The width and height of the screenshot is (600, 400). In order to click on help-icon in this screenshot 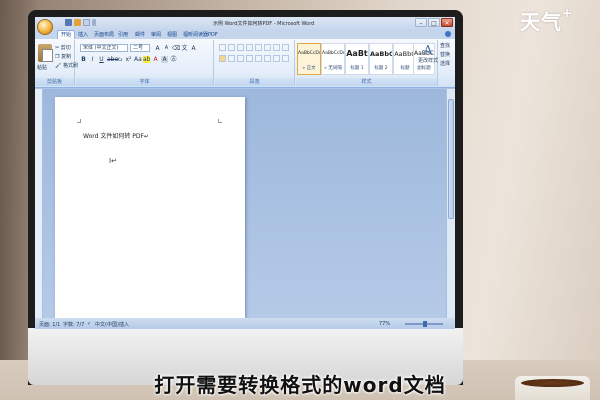, I will do `click(448, 34)`.